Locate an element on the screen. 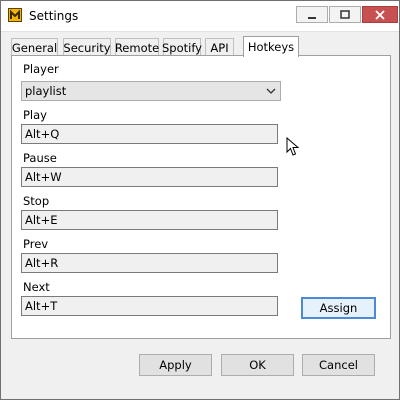 Image resolution: width=400 pixels, height=400 pixels. tab-spotify: Spotify is located at coordinates (182, 47).